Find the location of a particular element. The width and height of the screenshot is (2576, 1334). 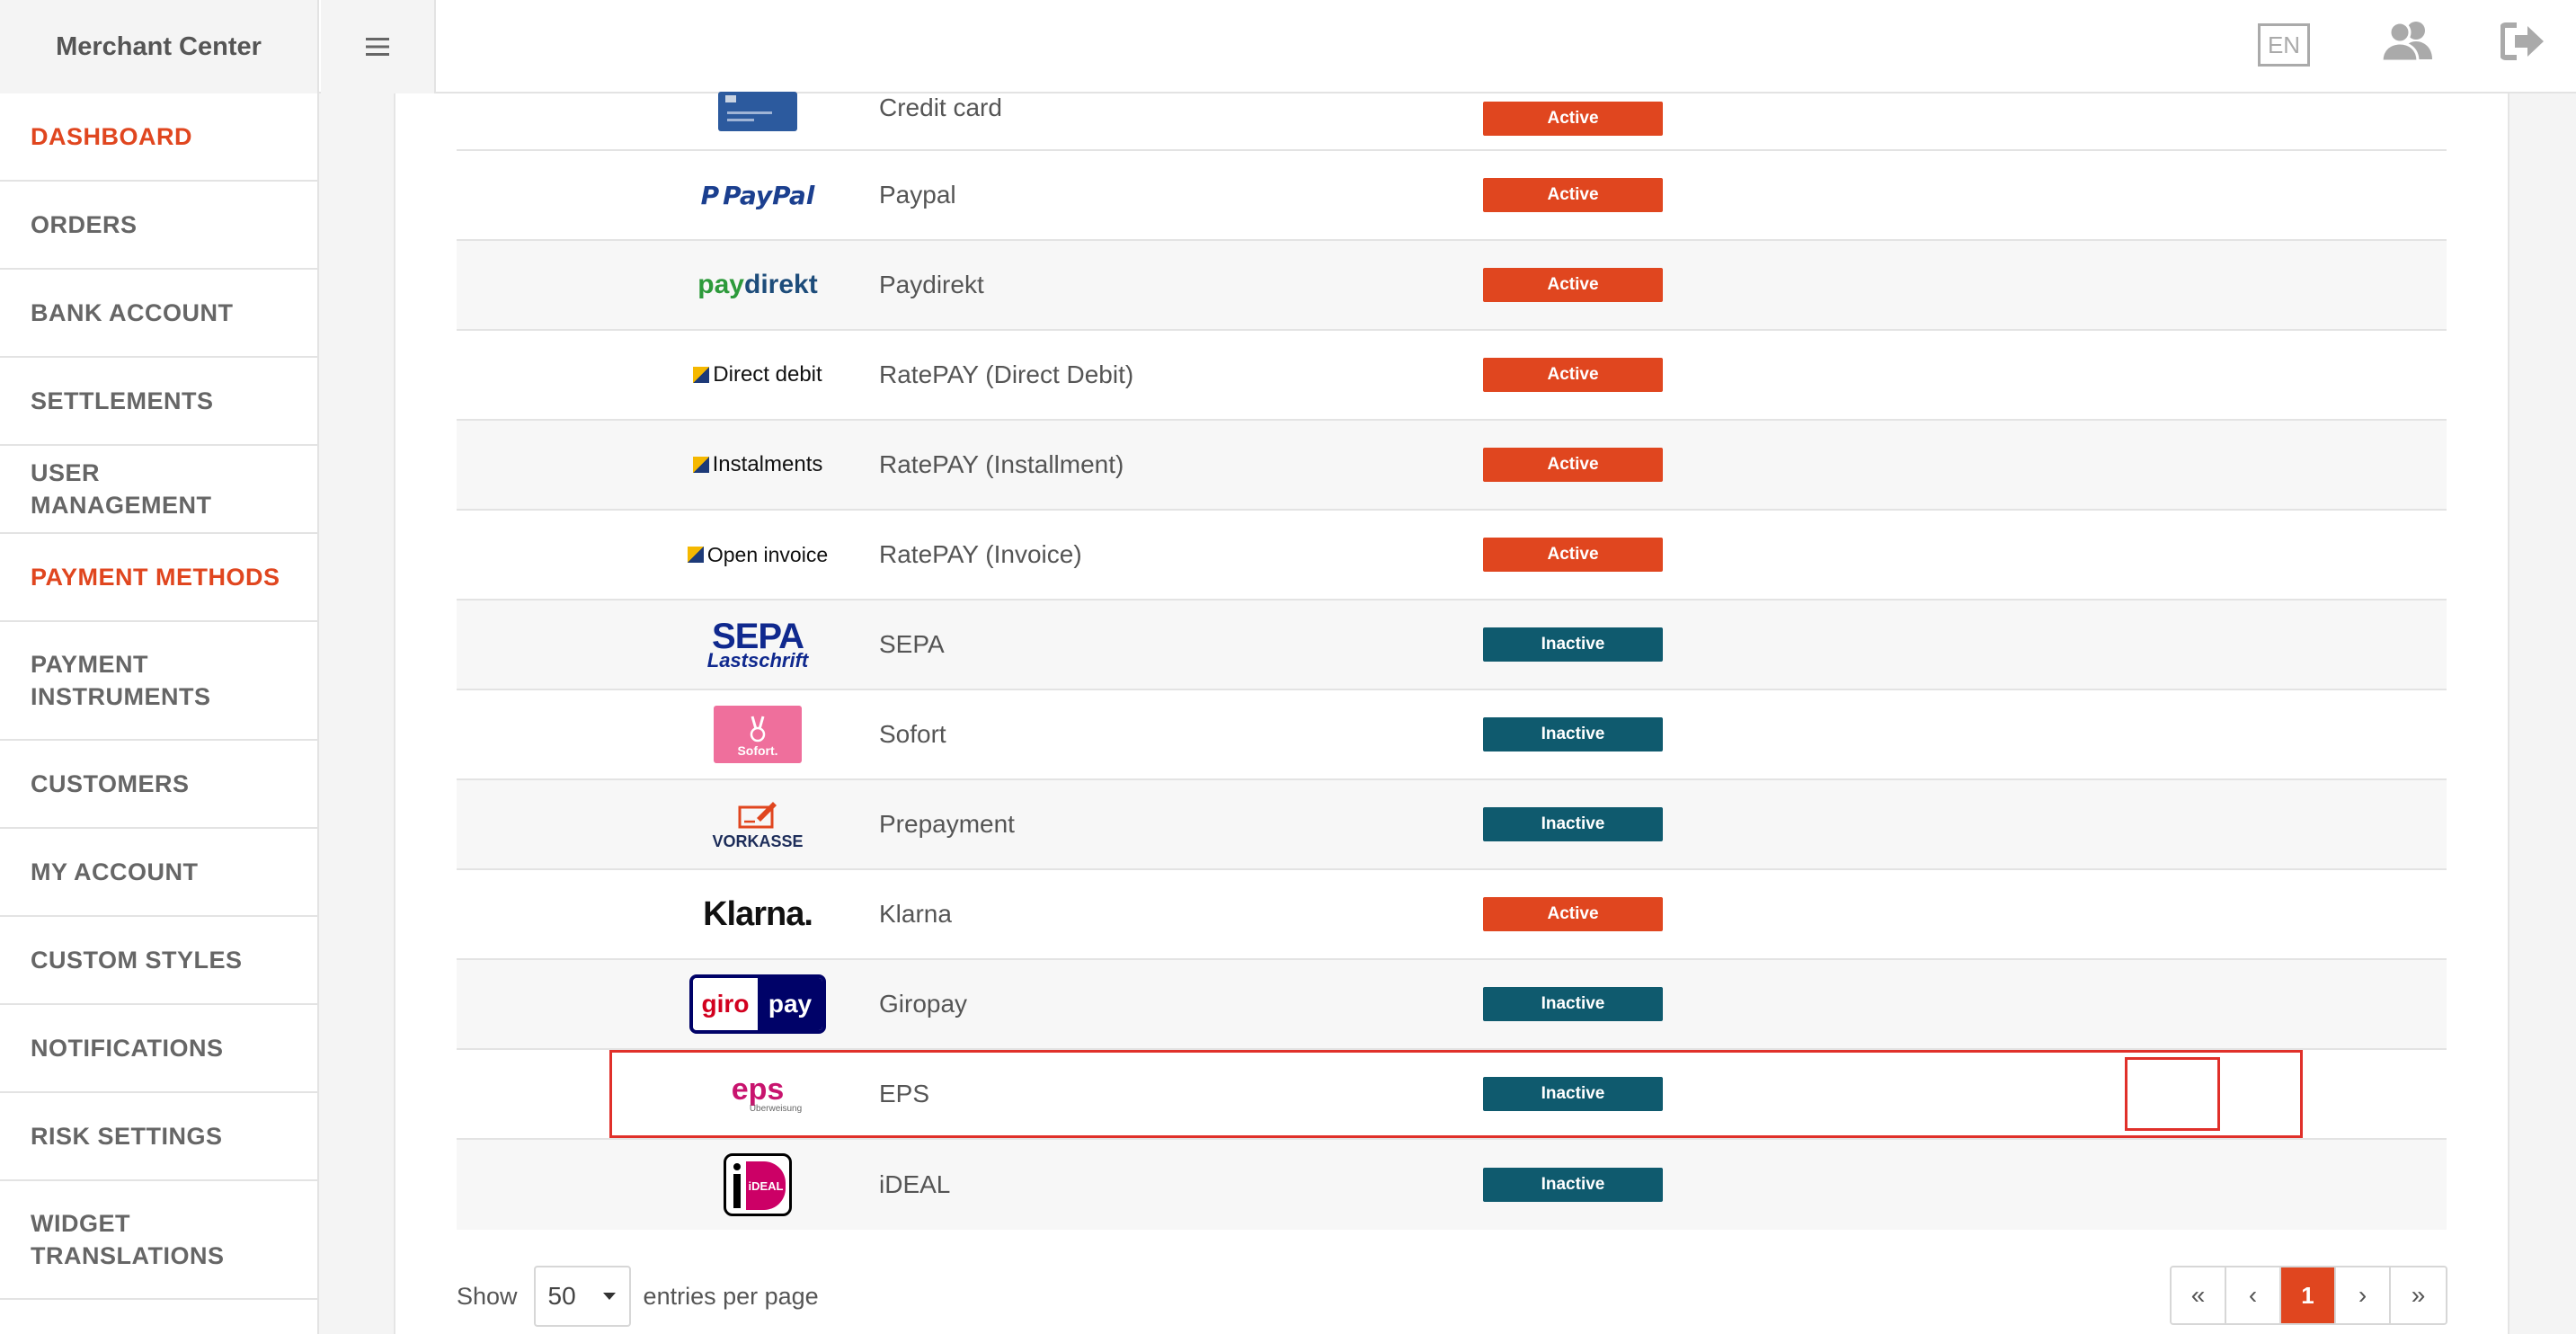

table-row: SEPA Lastschrift SEPA Inactive is located at coordinates (1452, 645).